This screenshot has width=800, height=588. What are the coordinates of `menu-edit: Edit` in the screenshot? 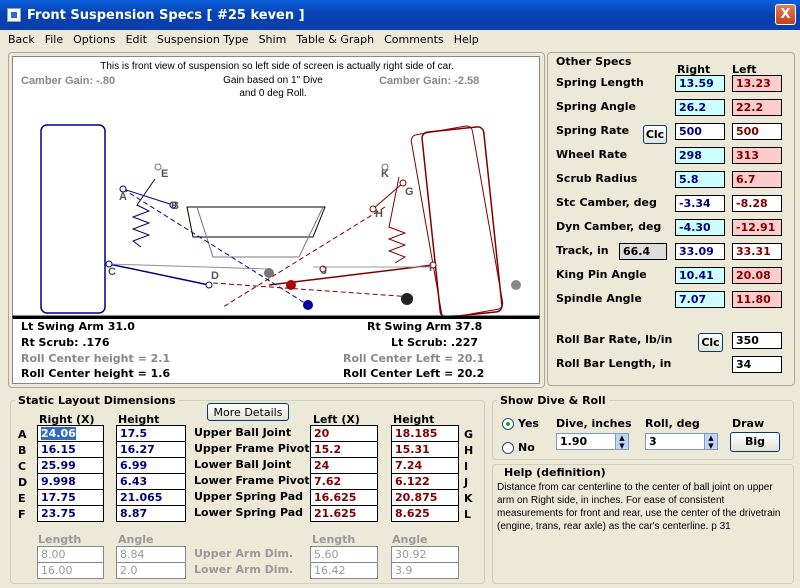 It's located at (136, 39).